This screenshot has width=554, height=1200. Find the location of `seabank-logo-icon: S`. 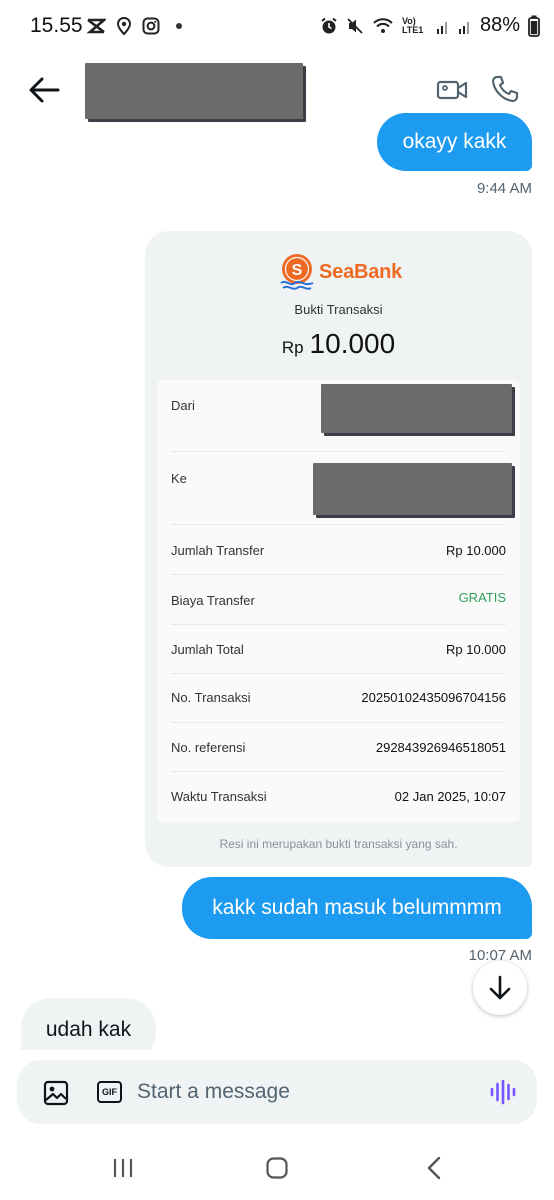

seabank-logo-icon: S is located at coordinates (297, 272).